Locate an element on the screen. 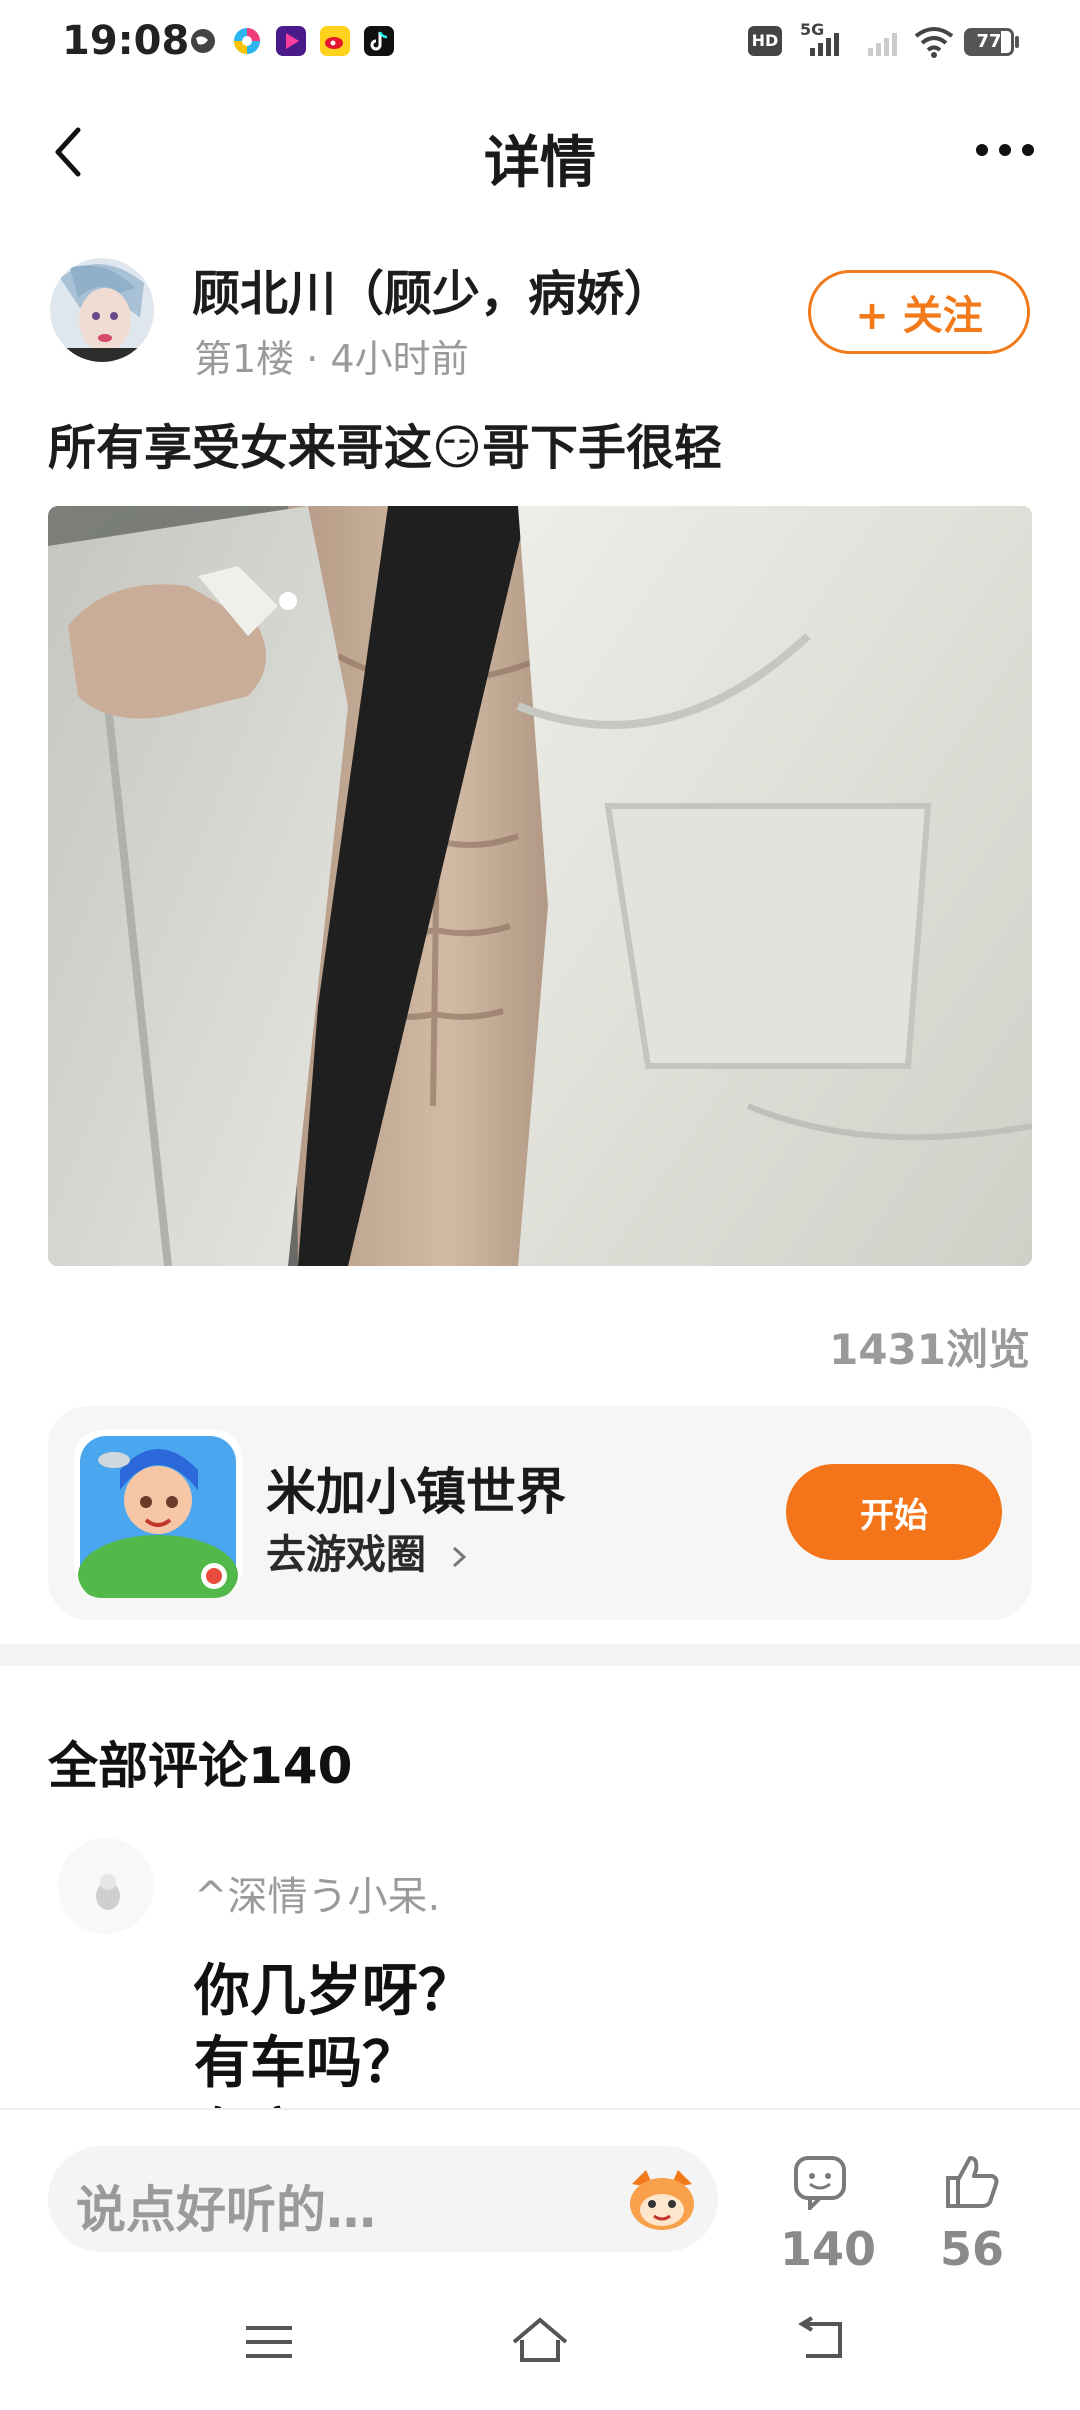 The height and width of the screenshot is (2410, 1080). author-name: 顾北川（顾少，病娇） is located at coordinates (432, 289).